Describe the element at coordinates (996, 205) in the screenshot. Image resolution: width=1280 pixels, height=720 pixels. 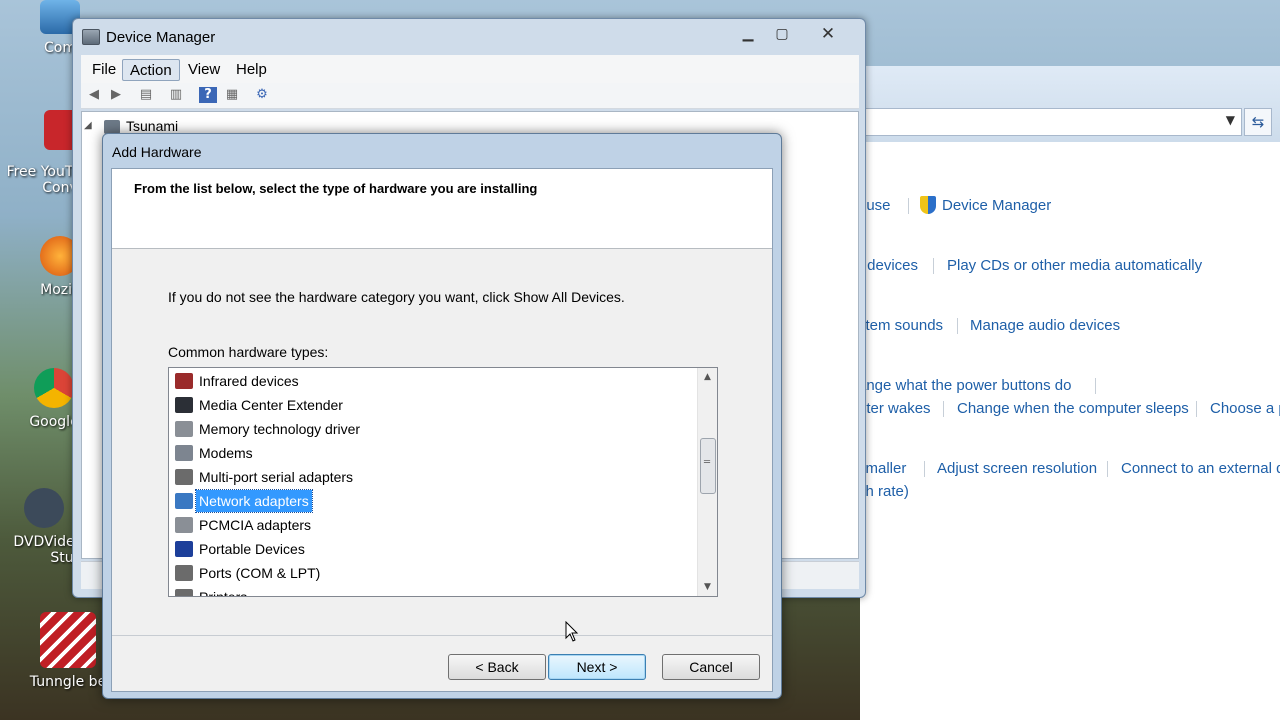
I see `cp-link-device-manager: Device Manager` at that location.